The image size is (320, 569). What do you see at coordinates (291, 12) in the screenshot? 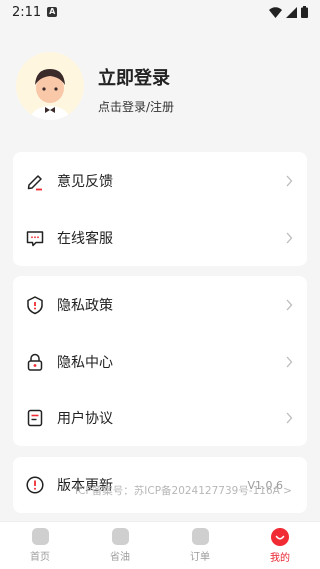
I see `signal-icon` at bounding box center [291, 12].